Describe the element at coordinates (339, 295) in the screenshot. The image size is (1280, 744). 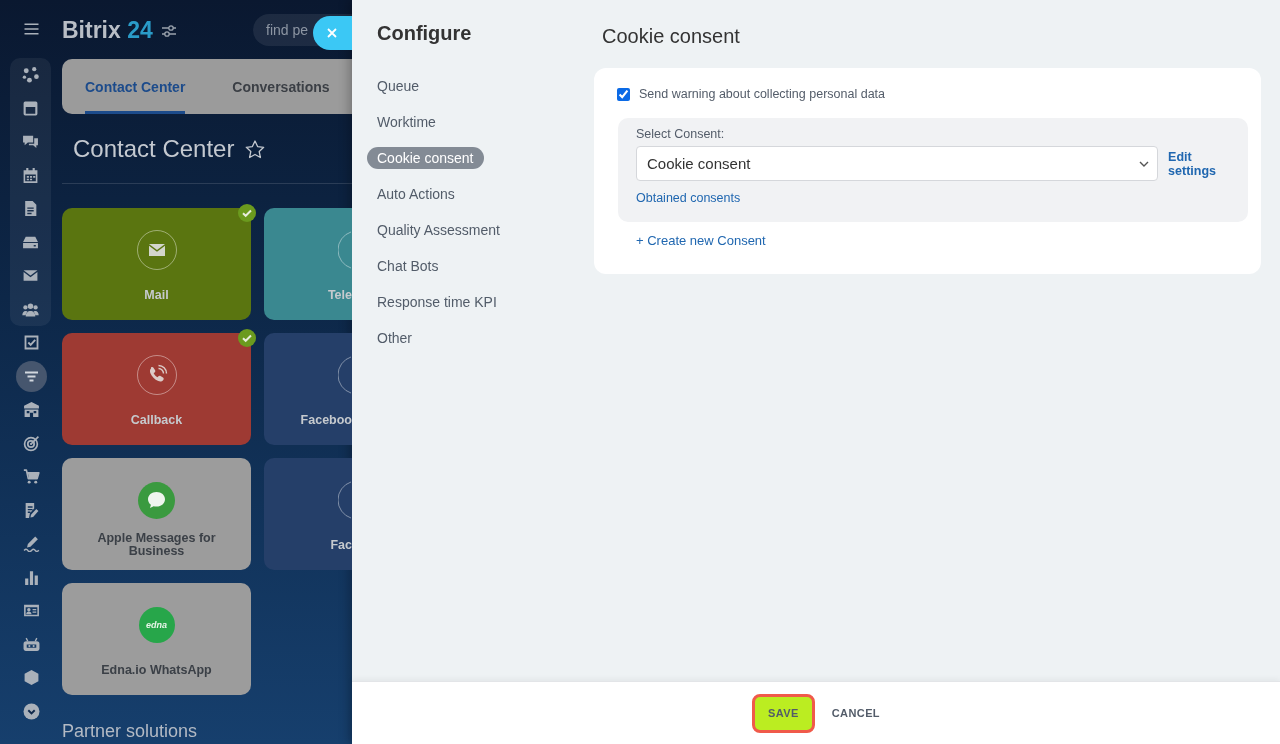
I see `tile-label: Tele` at that location.